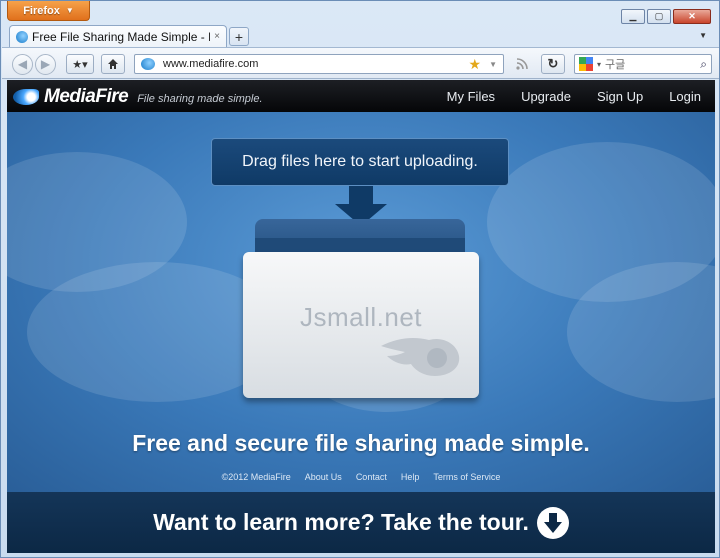  I want to click on site-nav: My Files Upgrade Sign Up Login, so click(574, 96).